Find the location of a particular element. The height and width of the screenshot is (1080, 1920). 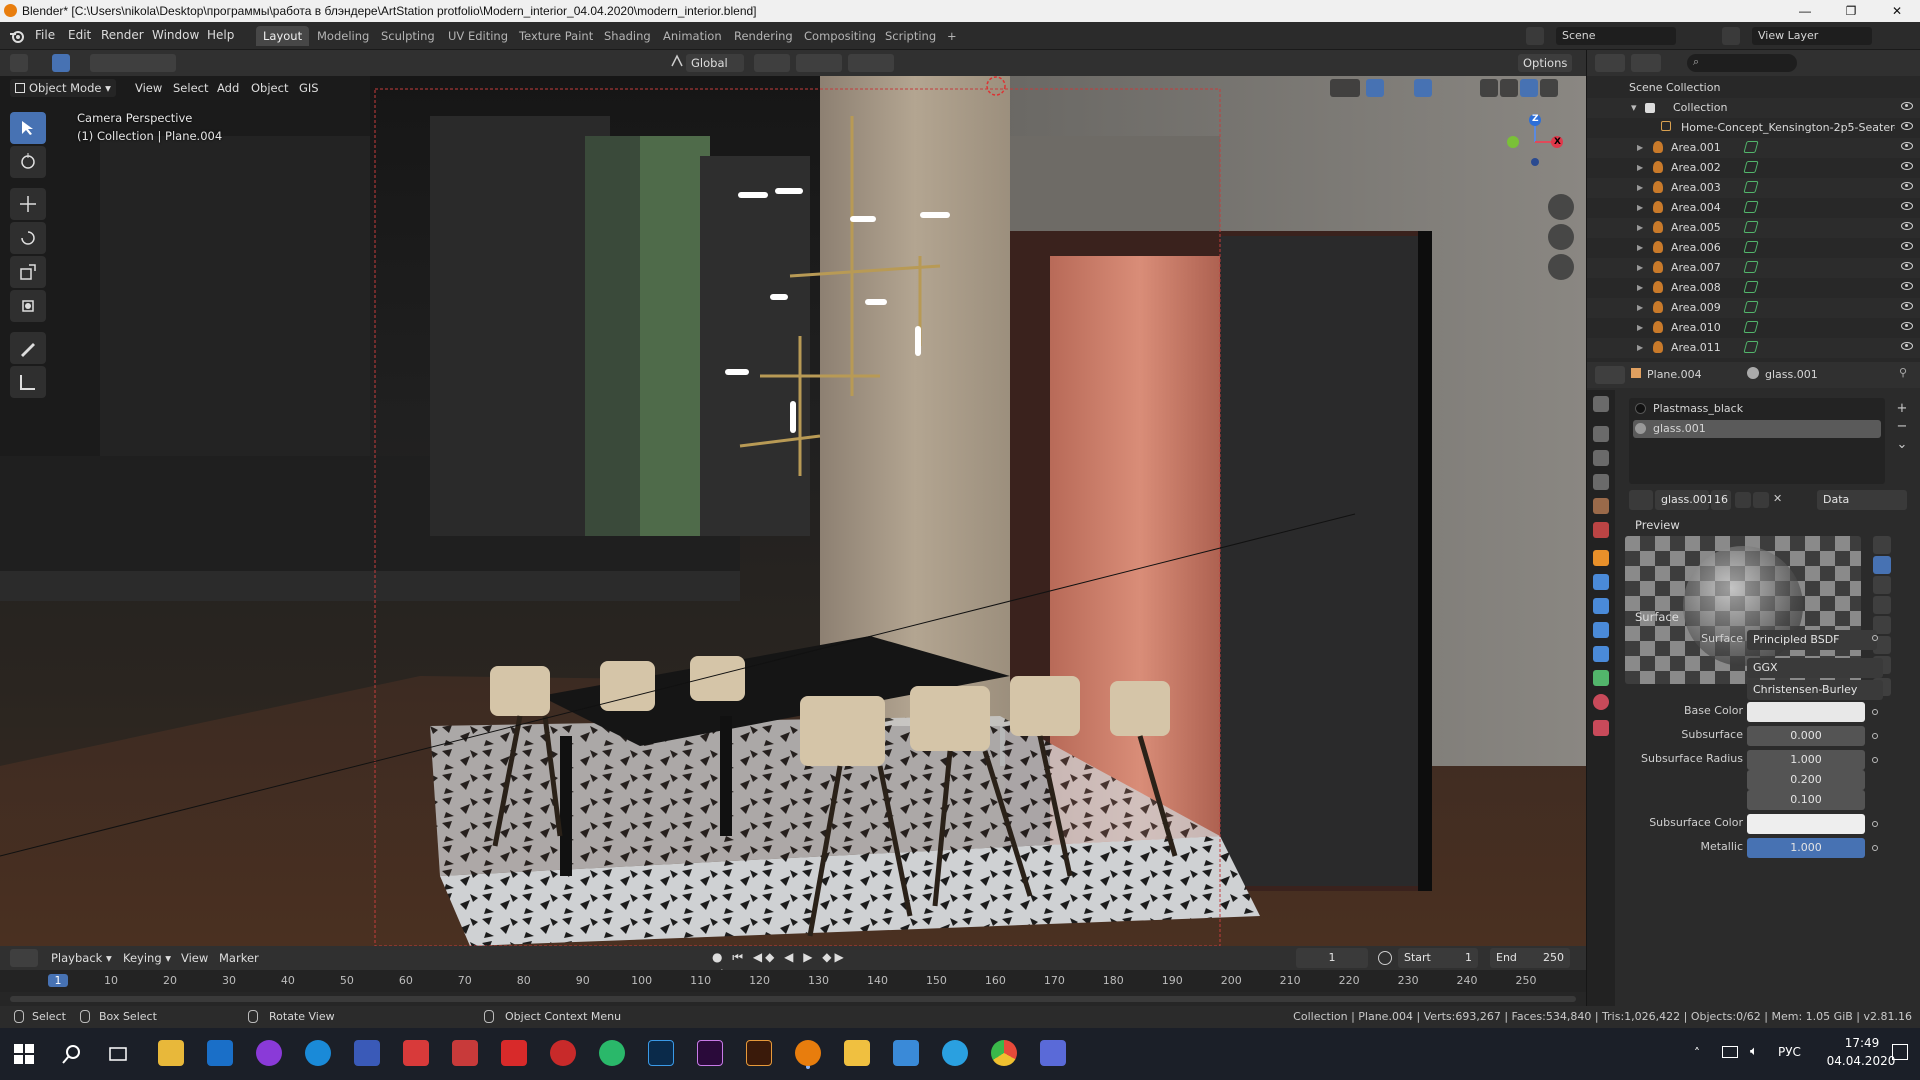

minimize-button: — is located at coordinates (1805, 11).